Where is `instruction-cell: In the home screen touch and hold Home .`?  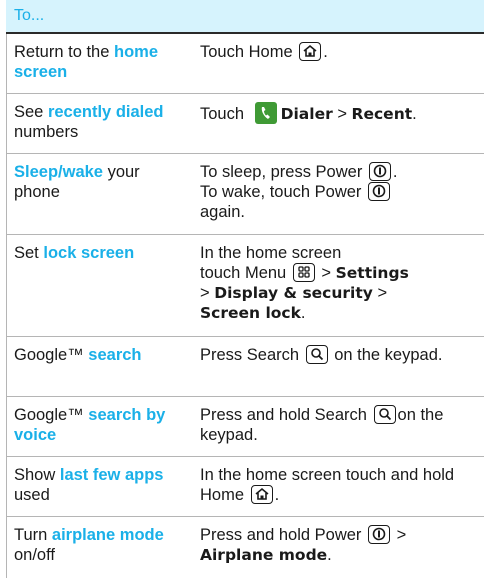 instruction-cell: In the home screen touch and hold Home . is located at coordinates (327, 485).